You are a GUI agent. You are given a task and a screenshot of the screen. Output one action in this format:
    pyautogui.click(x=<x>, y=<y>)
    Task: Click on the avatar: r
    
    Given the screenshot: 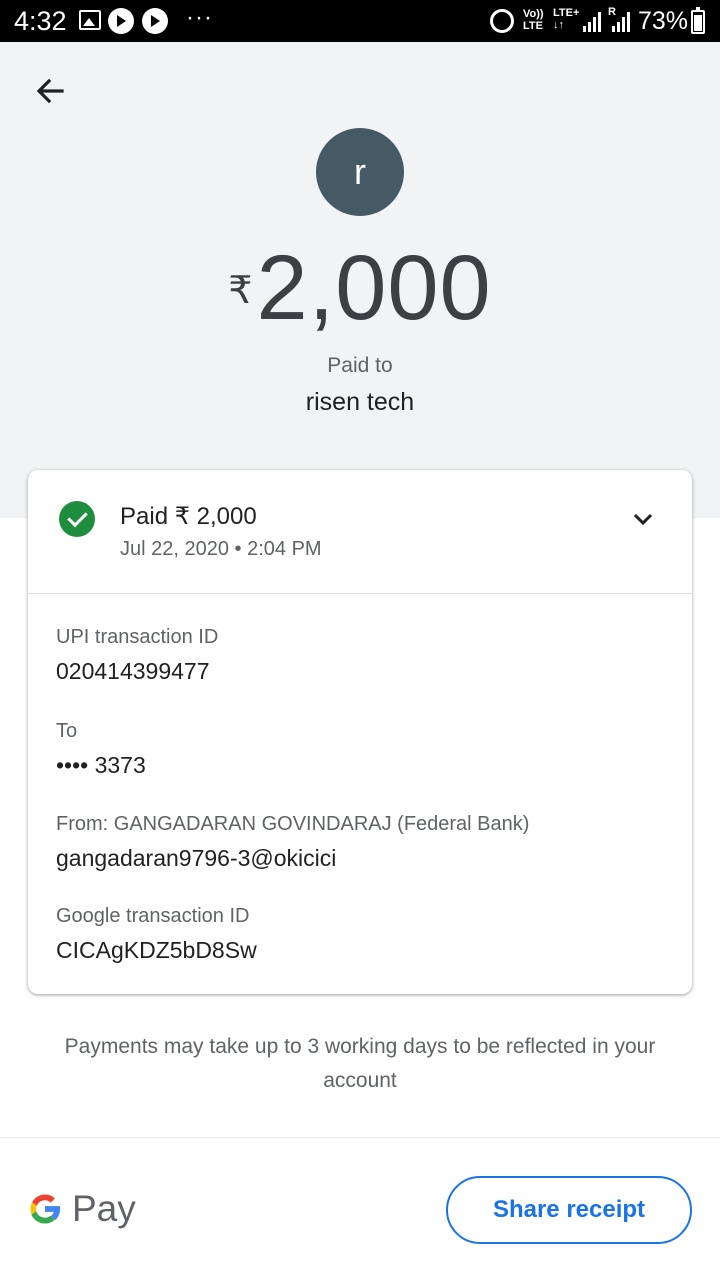 What is the action you would take?
    pyautogui.click(x=360, y=172)
    